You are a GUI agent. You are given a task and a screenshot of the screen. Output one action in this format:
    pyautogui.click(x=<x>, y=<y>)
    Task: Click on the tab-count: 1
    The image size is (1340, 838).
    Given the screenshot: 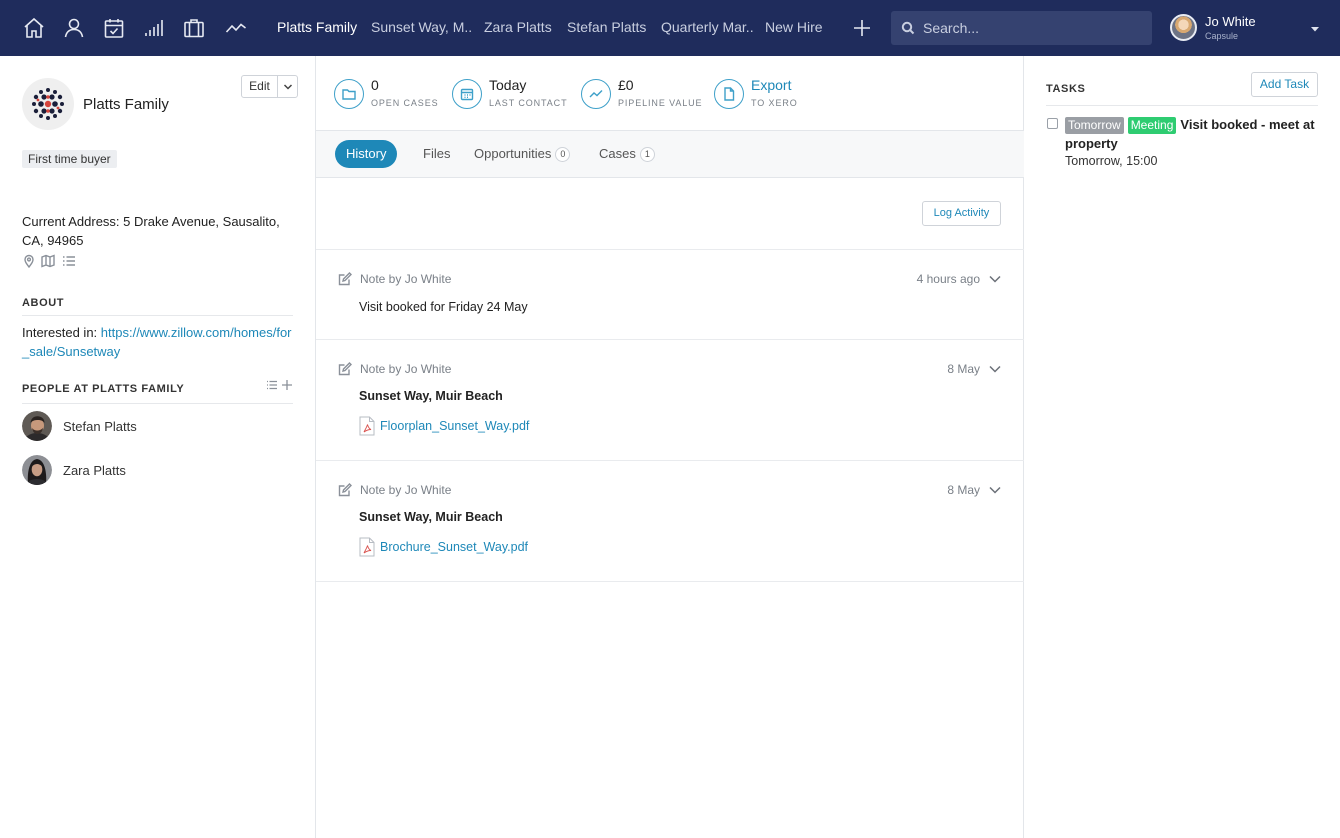 What is the action you would take?
    pyautogui.click(x=647, y=154)
    